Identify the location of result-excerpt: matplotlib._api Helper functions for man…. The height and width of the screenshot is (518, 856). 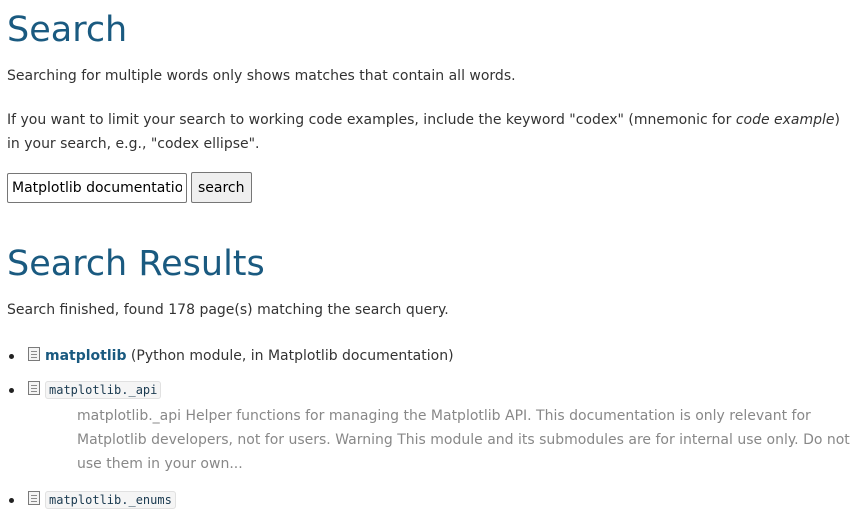
(463, 440).